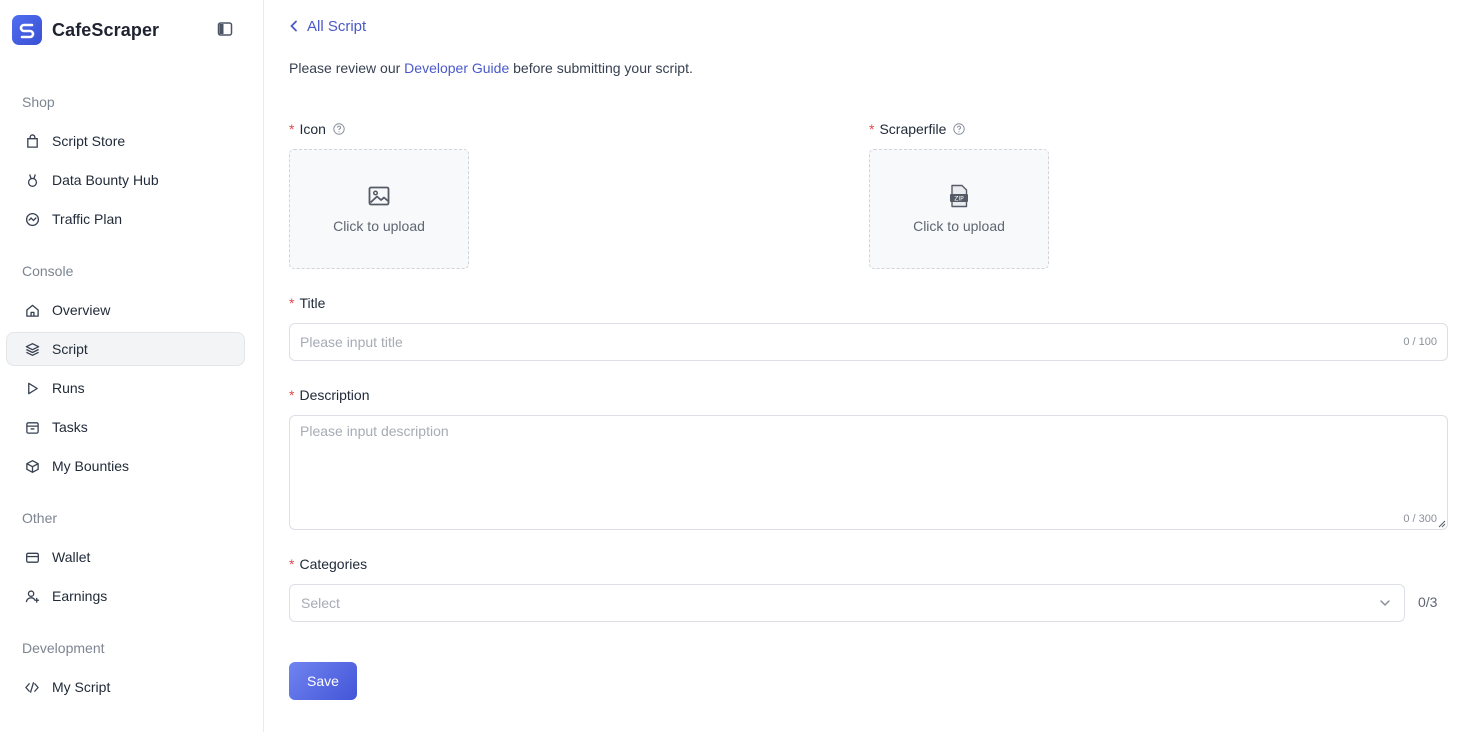 This screenshot has width=1463, height=732. I want to click on calendar-icon, so click(32, 427).